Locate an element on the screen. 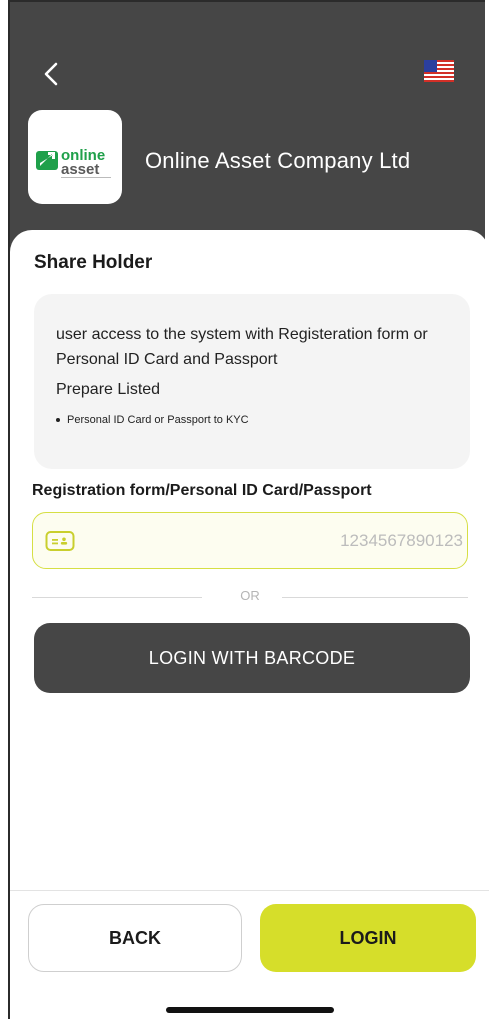 The width and height of the screenshot is (489, 1019). logo-word-asset: asset is located at coordinates (80, 169).